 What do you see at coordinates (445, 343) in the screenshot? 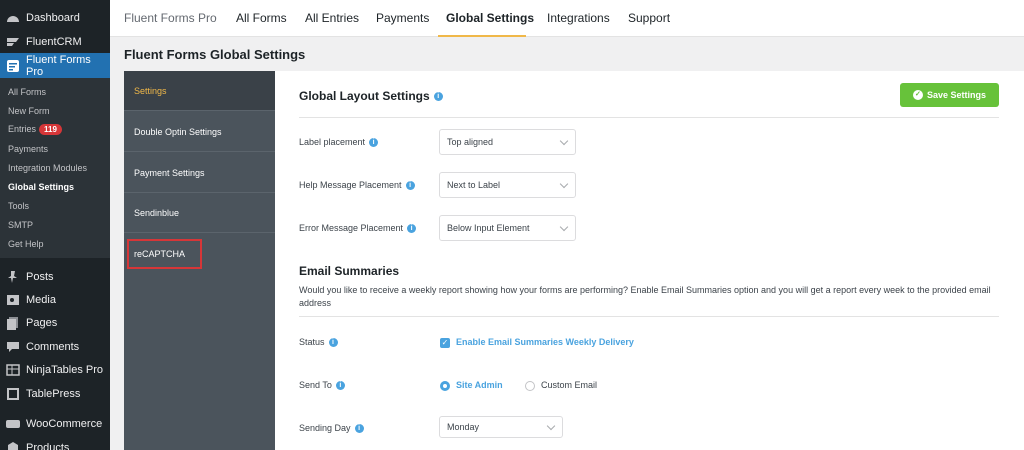
I see `email-summaries-checkbox: ✓` at bounding box center [445, 343].